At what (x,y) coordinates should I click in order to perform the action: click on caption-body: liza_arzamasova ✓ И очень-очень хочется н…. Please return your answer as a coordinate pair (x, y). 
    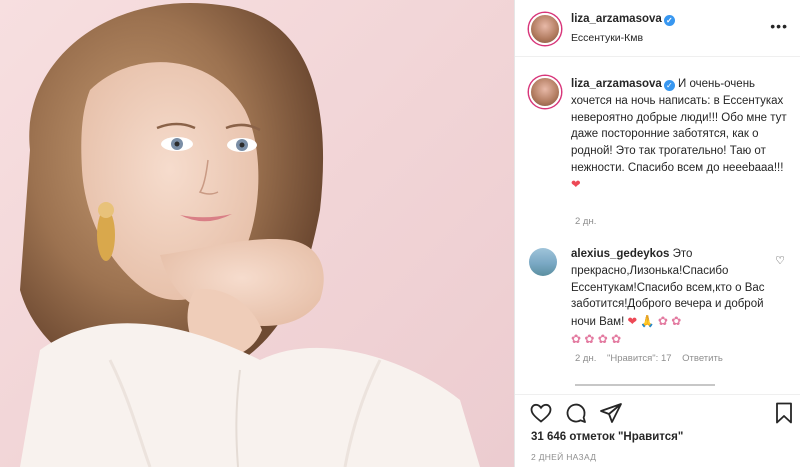
    Looking at the image, I should click on (680, 135).